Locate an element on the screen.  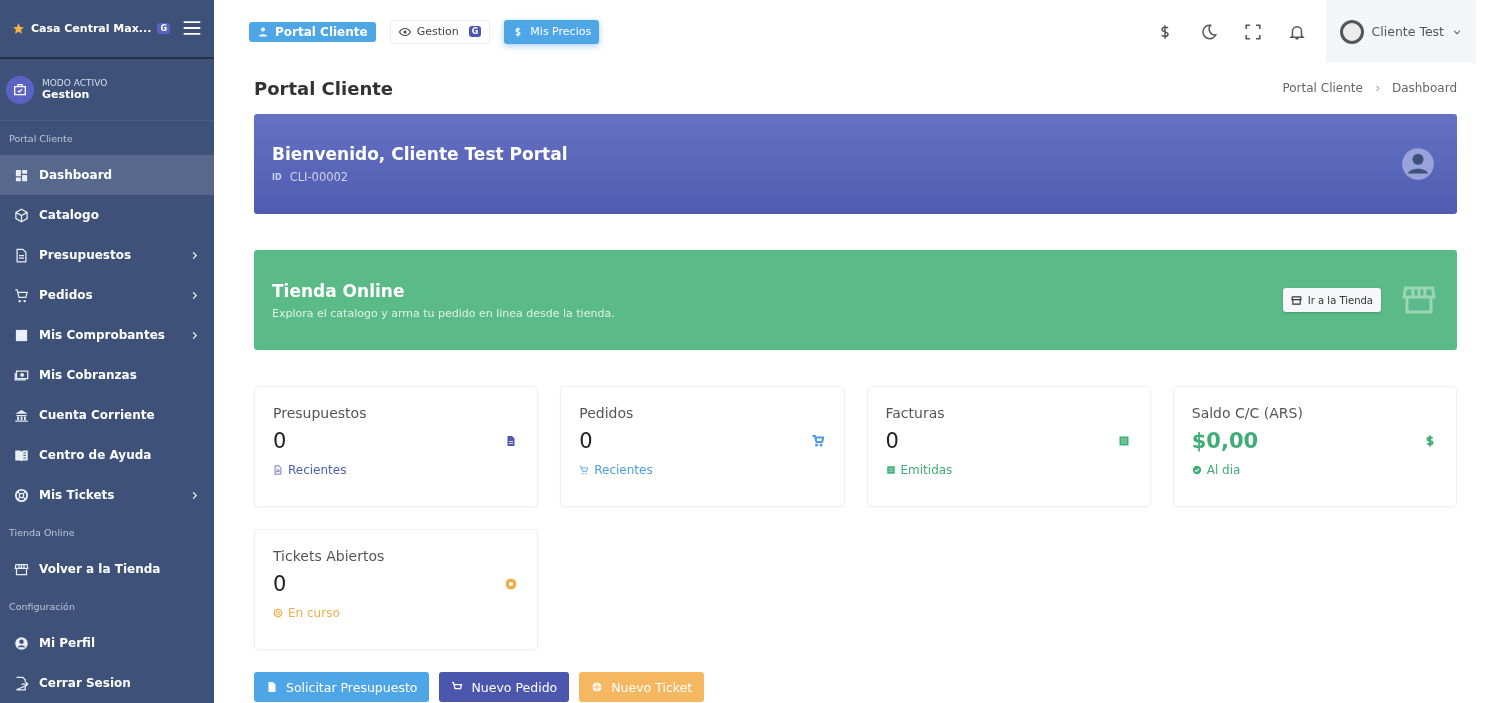
store-description: Explora el catalogo y arma tu pedido en linea desde la tienda. is located at coordinates (443, 313).